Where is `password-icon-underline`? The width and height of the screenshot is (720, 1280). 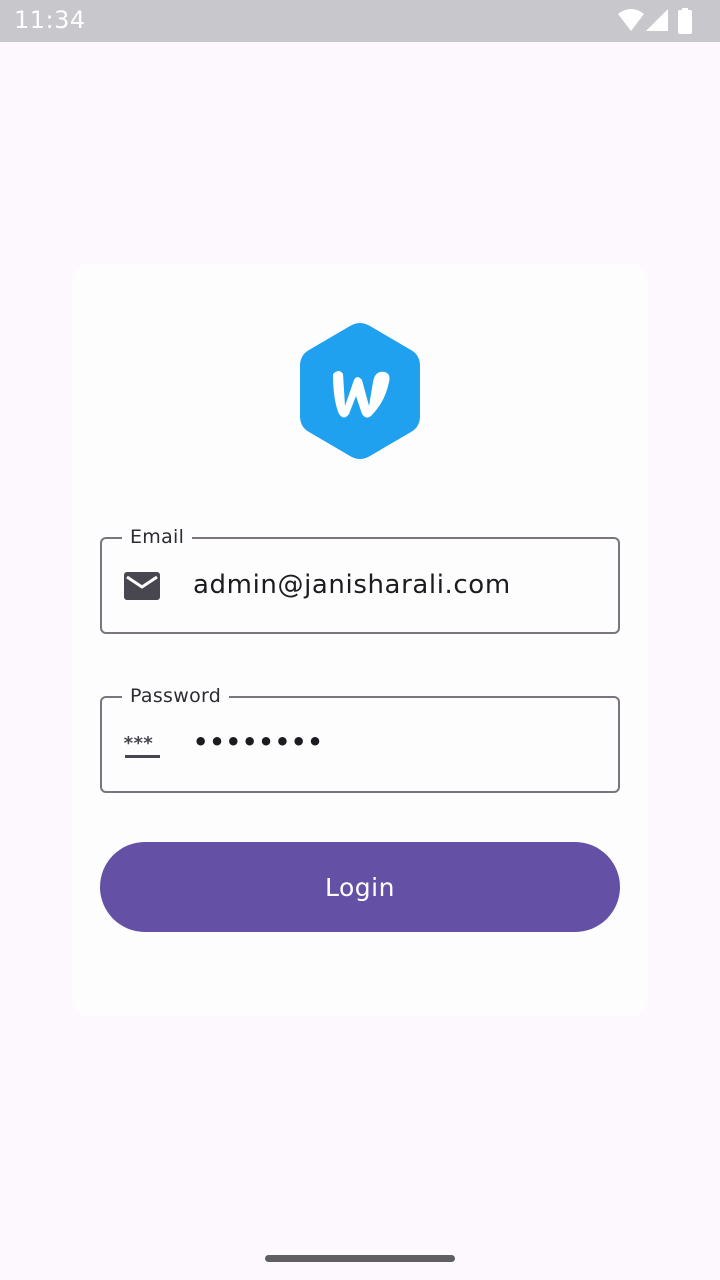 password-icon-underline is located at coordinates (142, 756).